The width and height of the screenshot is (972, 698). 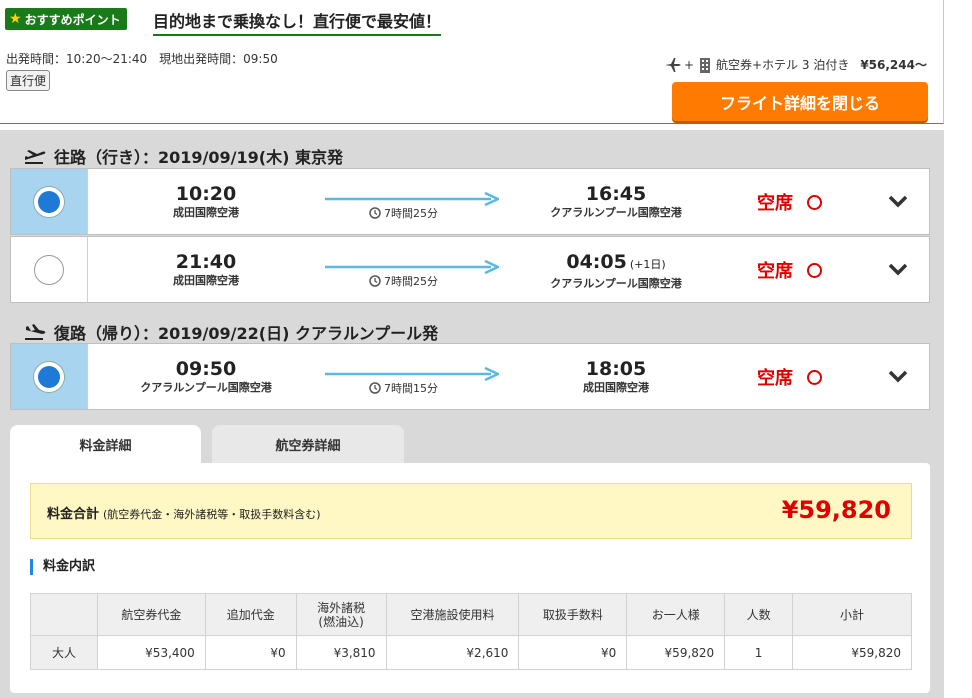 What do you see at coordinates (72, 19) in the screenshot?
I see `recommend-badge-label: おすすめポイント` at bounding box center [72, 19].